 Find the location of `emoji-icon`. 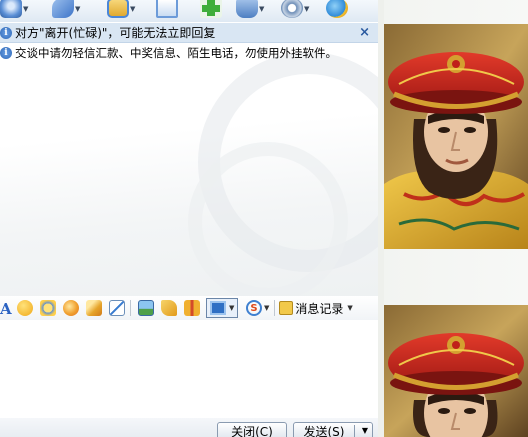

emoji-icon is located at coordinates (25, 308).